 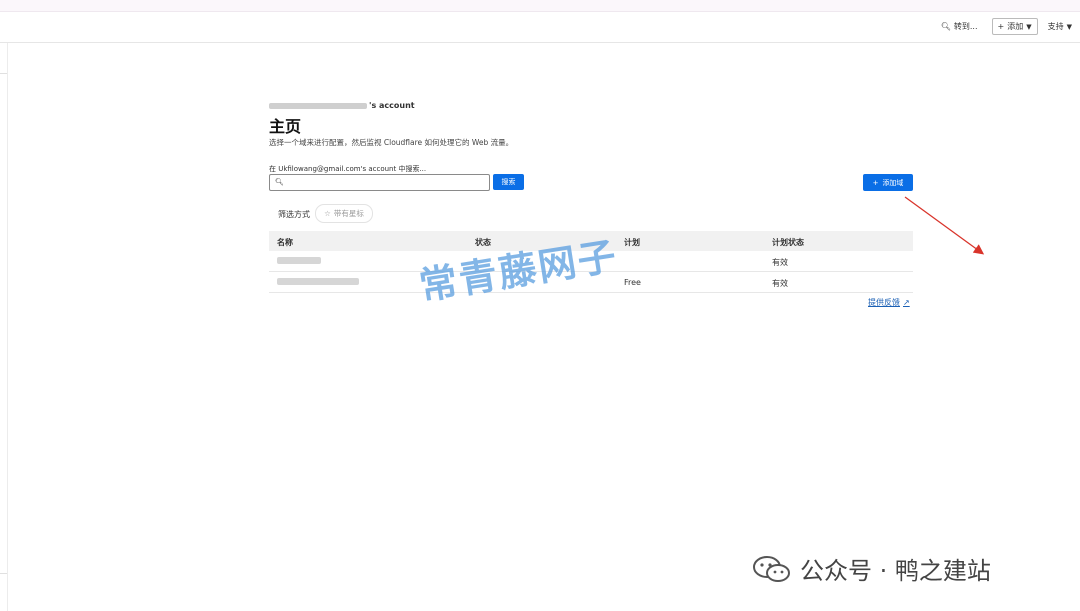 What do you see at coordinates (884, 302) in the screenshot?
I see `feedback-label: 提供反馈` at bounding box center [884, 302].